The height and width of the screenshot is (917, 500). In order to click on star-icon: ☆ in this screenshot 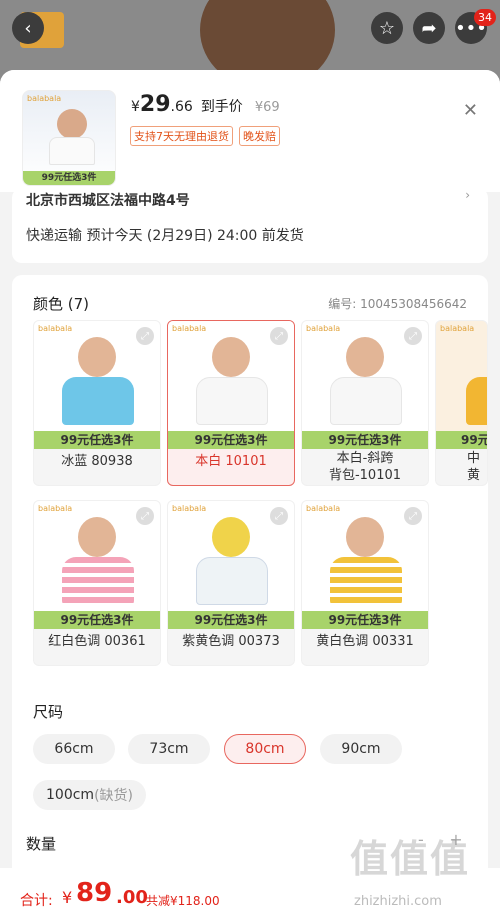, I will do `click(387, 28)`.